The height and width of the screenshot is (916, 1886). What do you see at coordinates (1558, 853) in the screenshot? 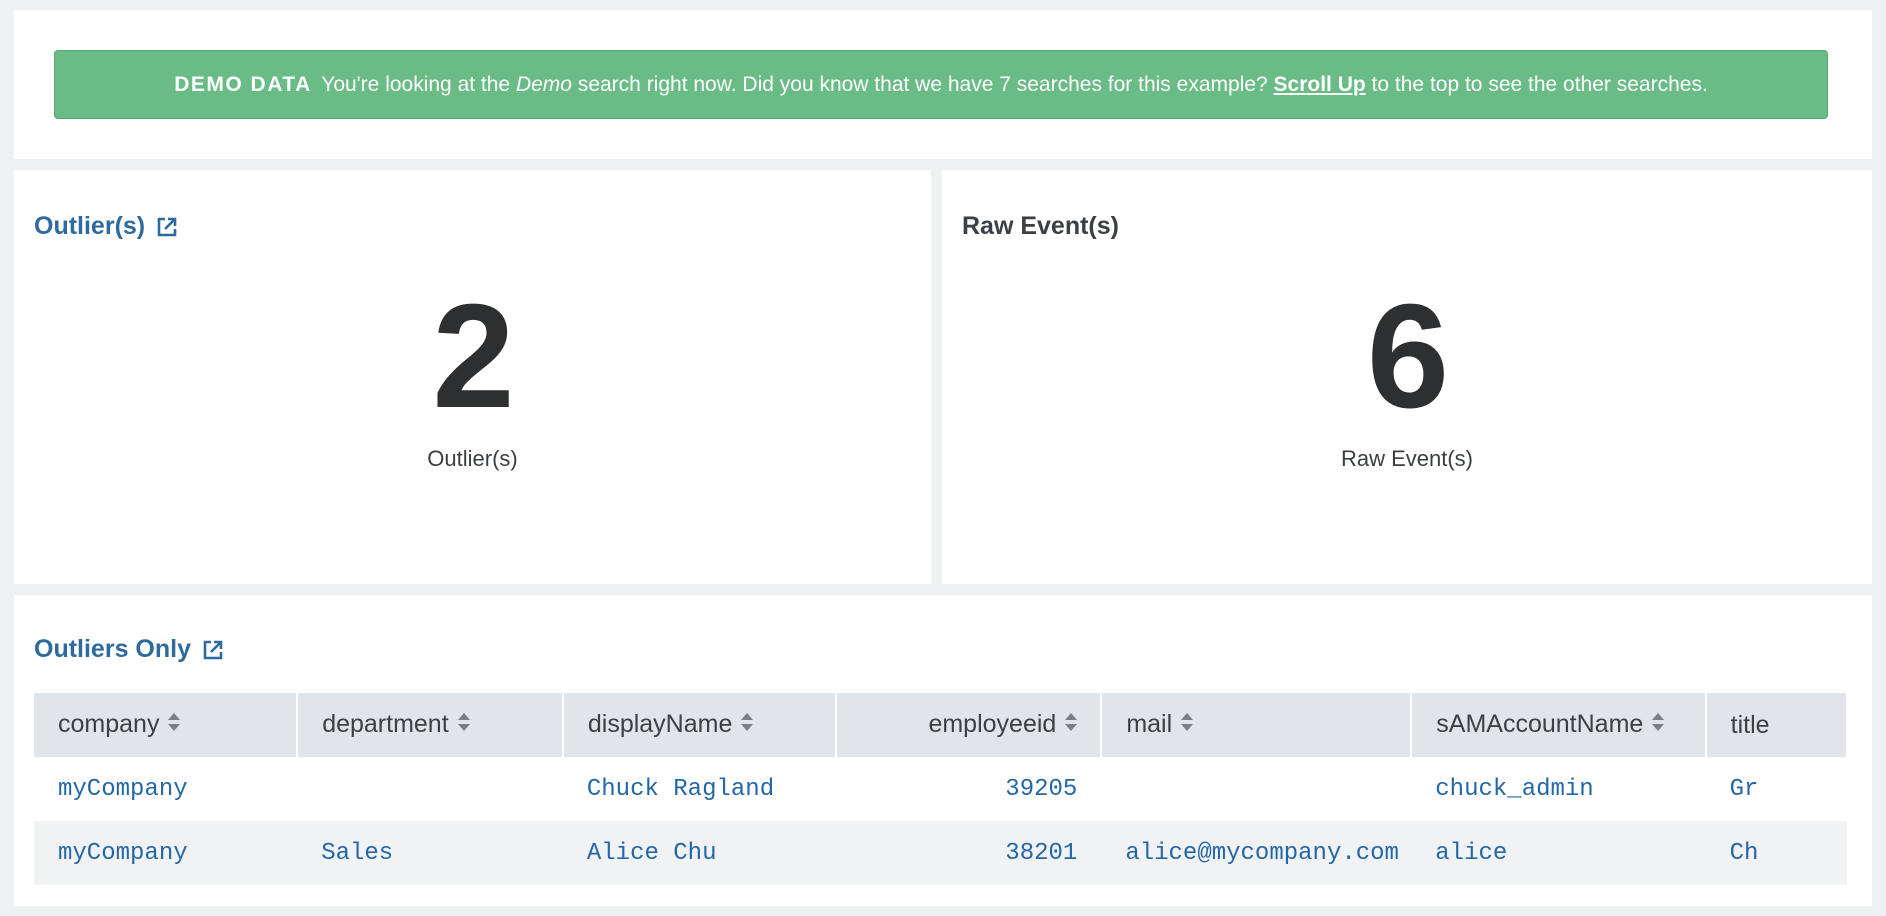
I see `cell-samaccountname: alice` at bounding box center [1558, 853].